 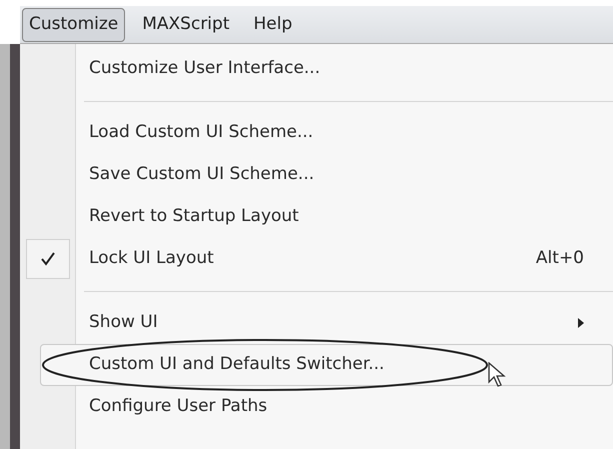 What do you see at coordinates (344, 407) in the screenshot?
I see `menu-item: Configure User Paths` at bounding box center [344, 407].